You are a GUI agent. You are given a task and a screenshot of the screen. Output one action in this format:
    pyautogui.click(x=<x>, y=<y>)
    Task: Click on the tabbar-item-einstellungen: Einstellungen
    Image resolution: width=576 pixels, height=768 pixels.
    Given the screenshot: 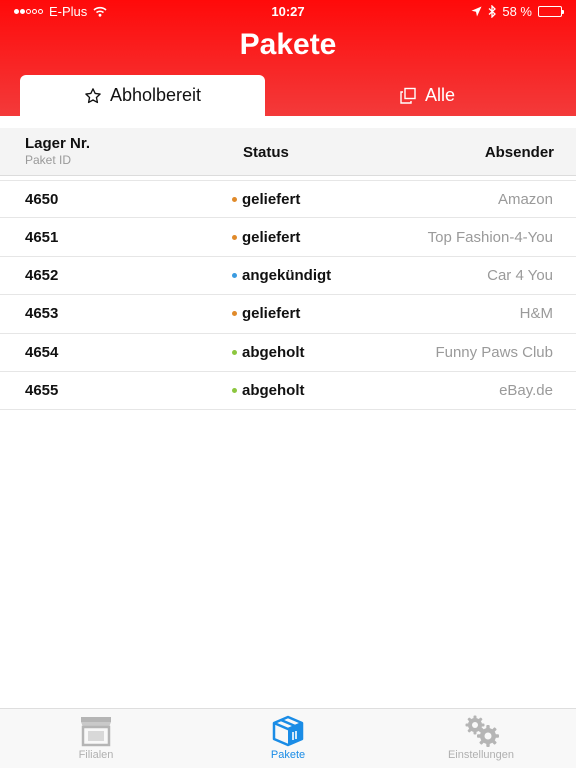 What is the action you would take?
    pyautogui.click(x=481, y=738)
    